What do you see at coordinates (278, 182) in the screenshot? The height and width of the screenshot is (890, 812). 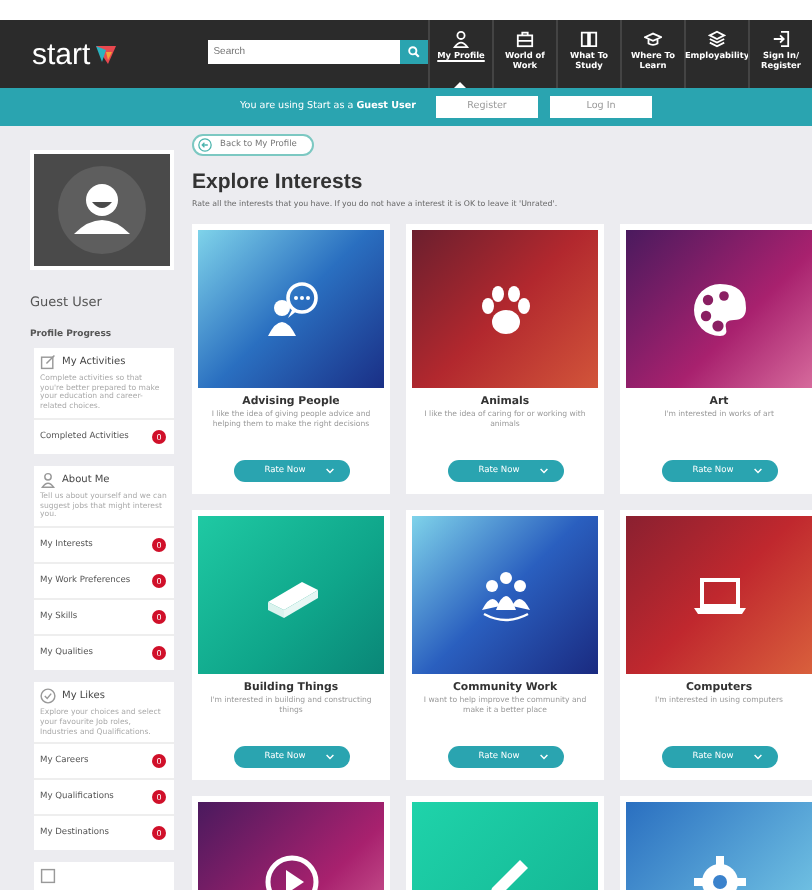 I see `page-title: Explore Interests` at bounding box center [278, 182].